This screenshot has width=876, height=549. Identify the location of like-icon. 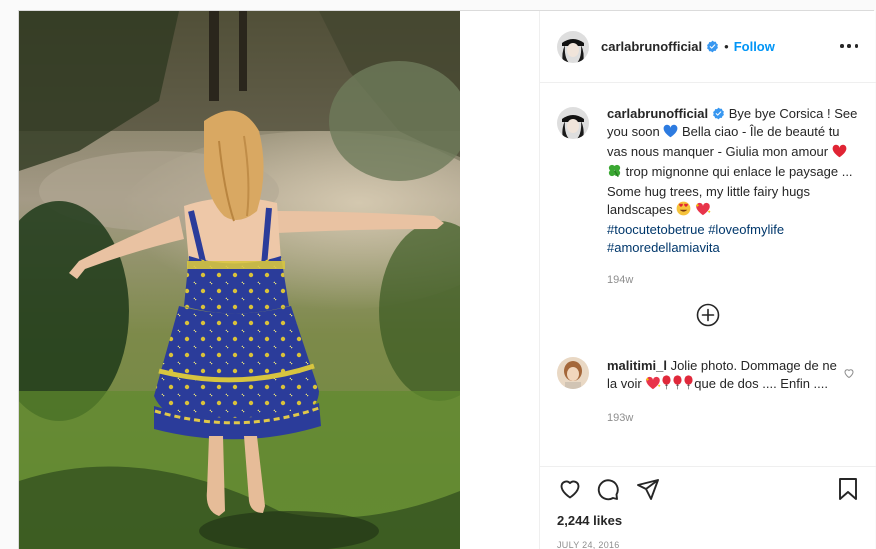
(570, 489).